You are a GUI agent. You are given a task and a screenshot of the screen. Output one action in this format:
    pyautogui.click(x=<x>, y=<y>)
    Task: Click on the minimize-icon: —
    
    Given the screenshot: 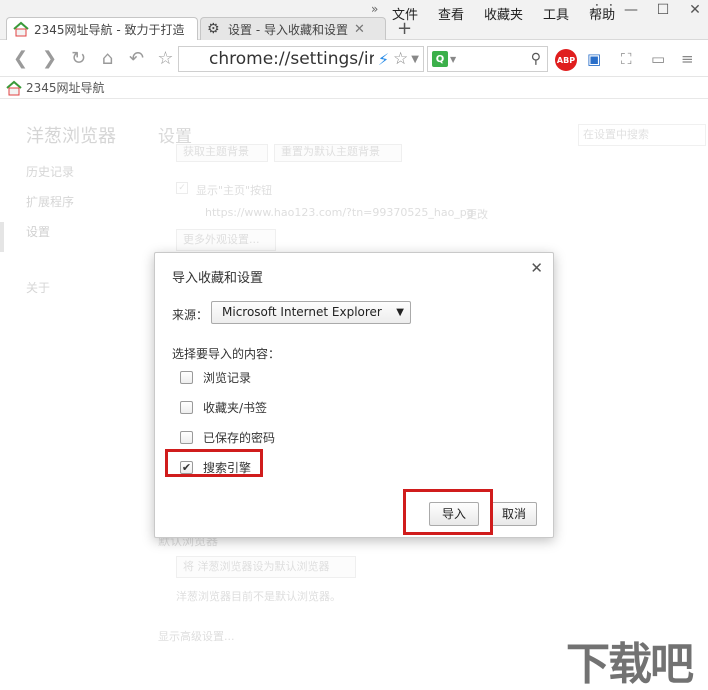 What is the action you would take?
    pyautogui.click(x=631, y=10)
    